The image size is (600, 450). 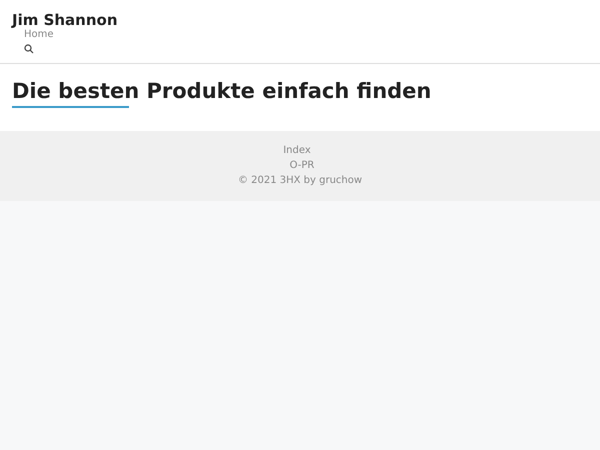 What do you see at coordinates (297, 150) in the screenshot?
I see `footer-link: Index` at bounding box center [297, 150].